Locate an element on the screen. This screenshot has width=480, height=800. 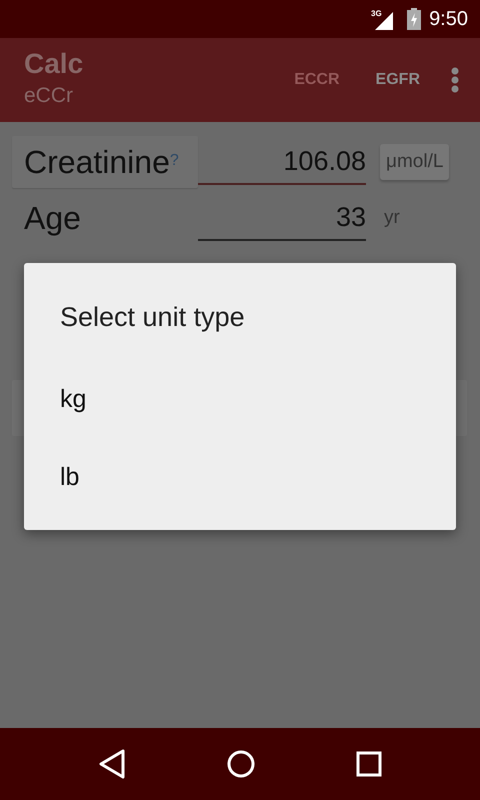
clock-time: 9:50 is located at coordinates (448, 19).